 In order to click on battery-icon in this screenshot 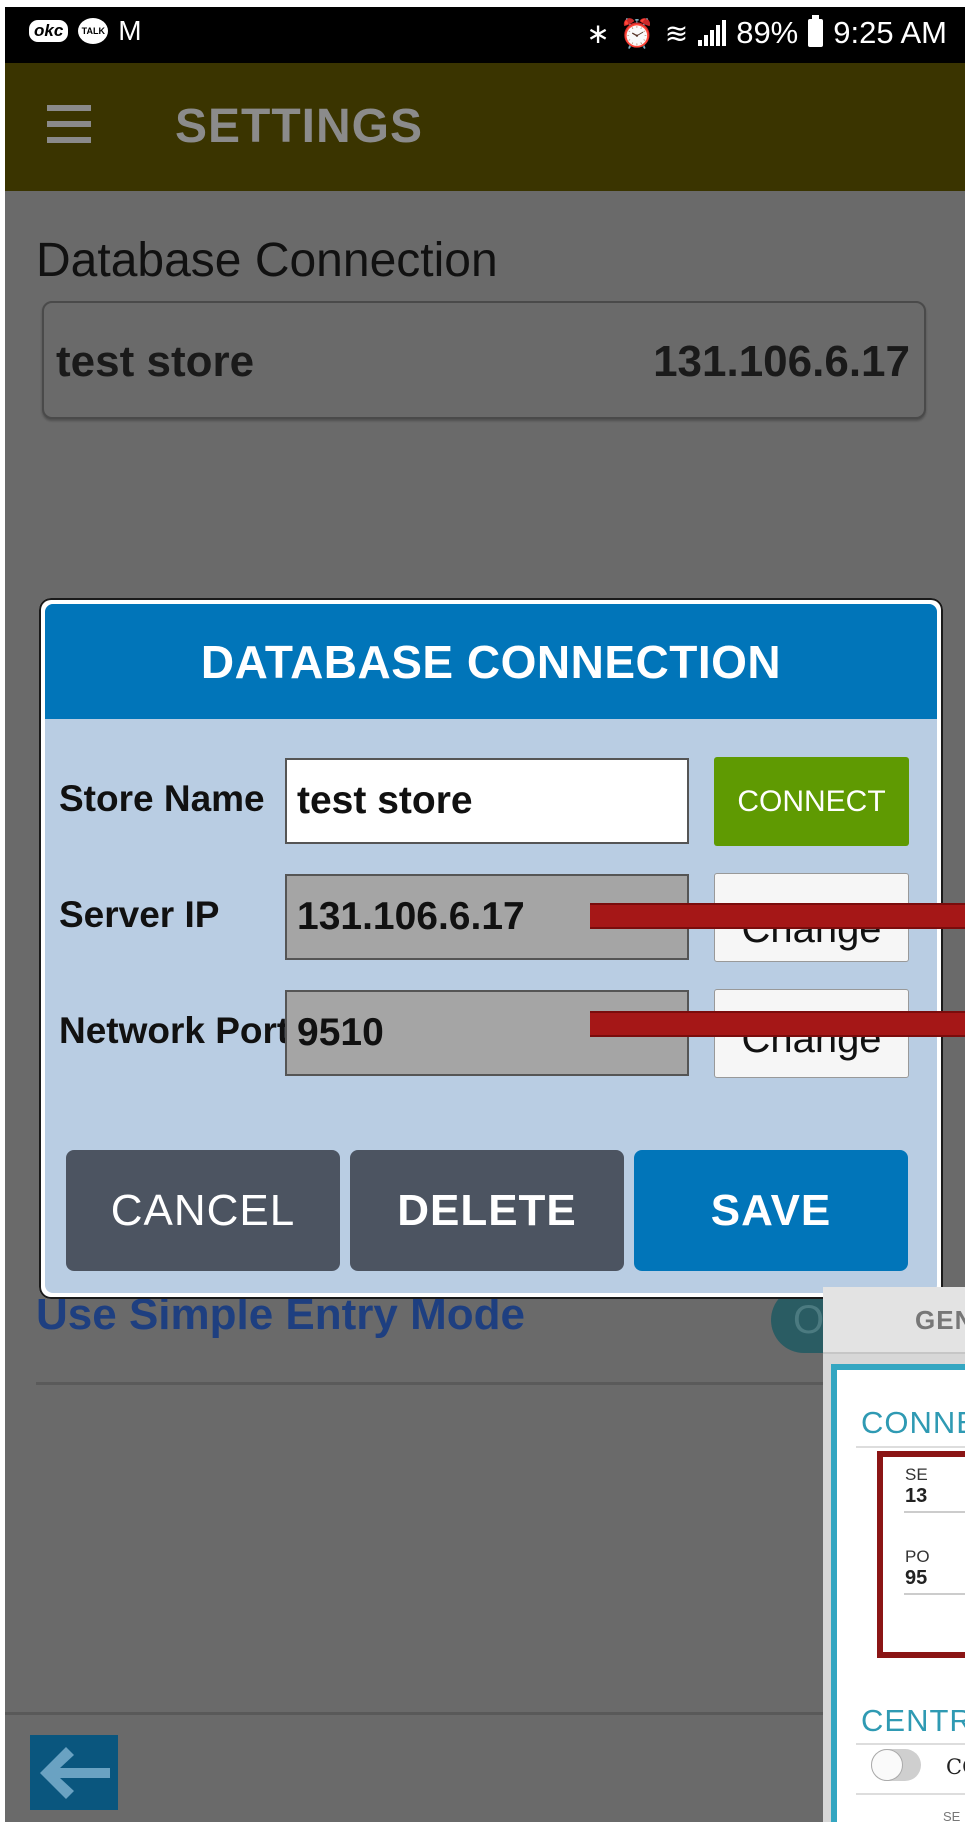, I will do `click(816, 31)`.